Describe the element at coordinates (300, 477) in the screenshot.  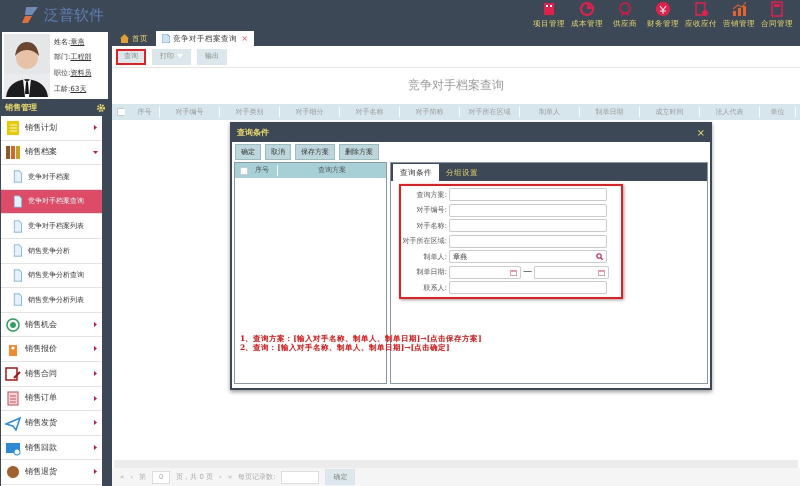
I see `page-size-field` at that location.